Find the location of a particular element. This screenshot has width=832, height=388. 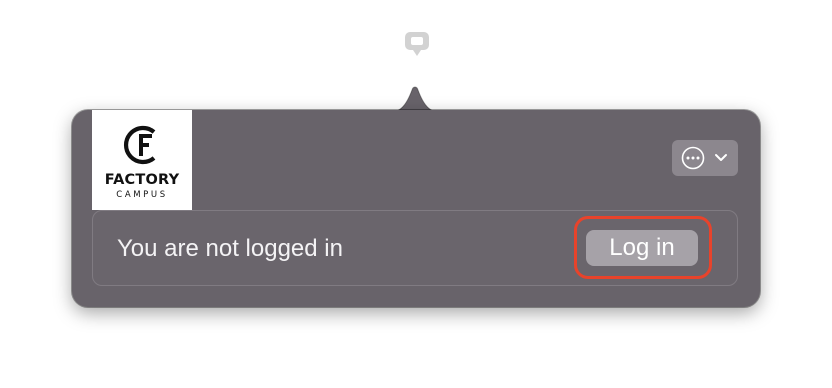

login-button: Log in is located at coordinates (642, 248).